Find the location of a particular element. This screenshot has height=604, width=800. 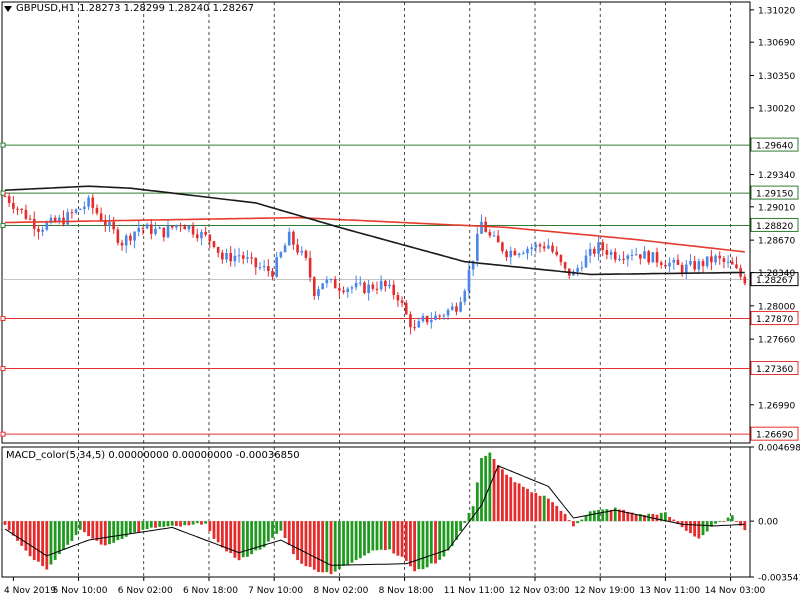

dropdown-triangle-icon is located at coordinates (8, 8).